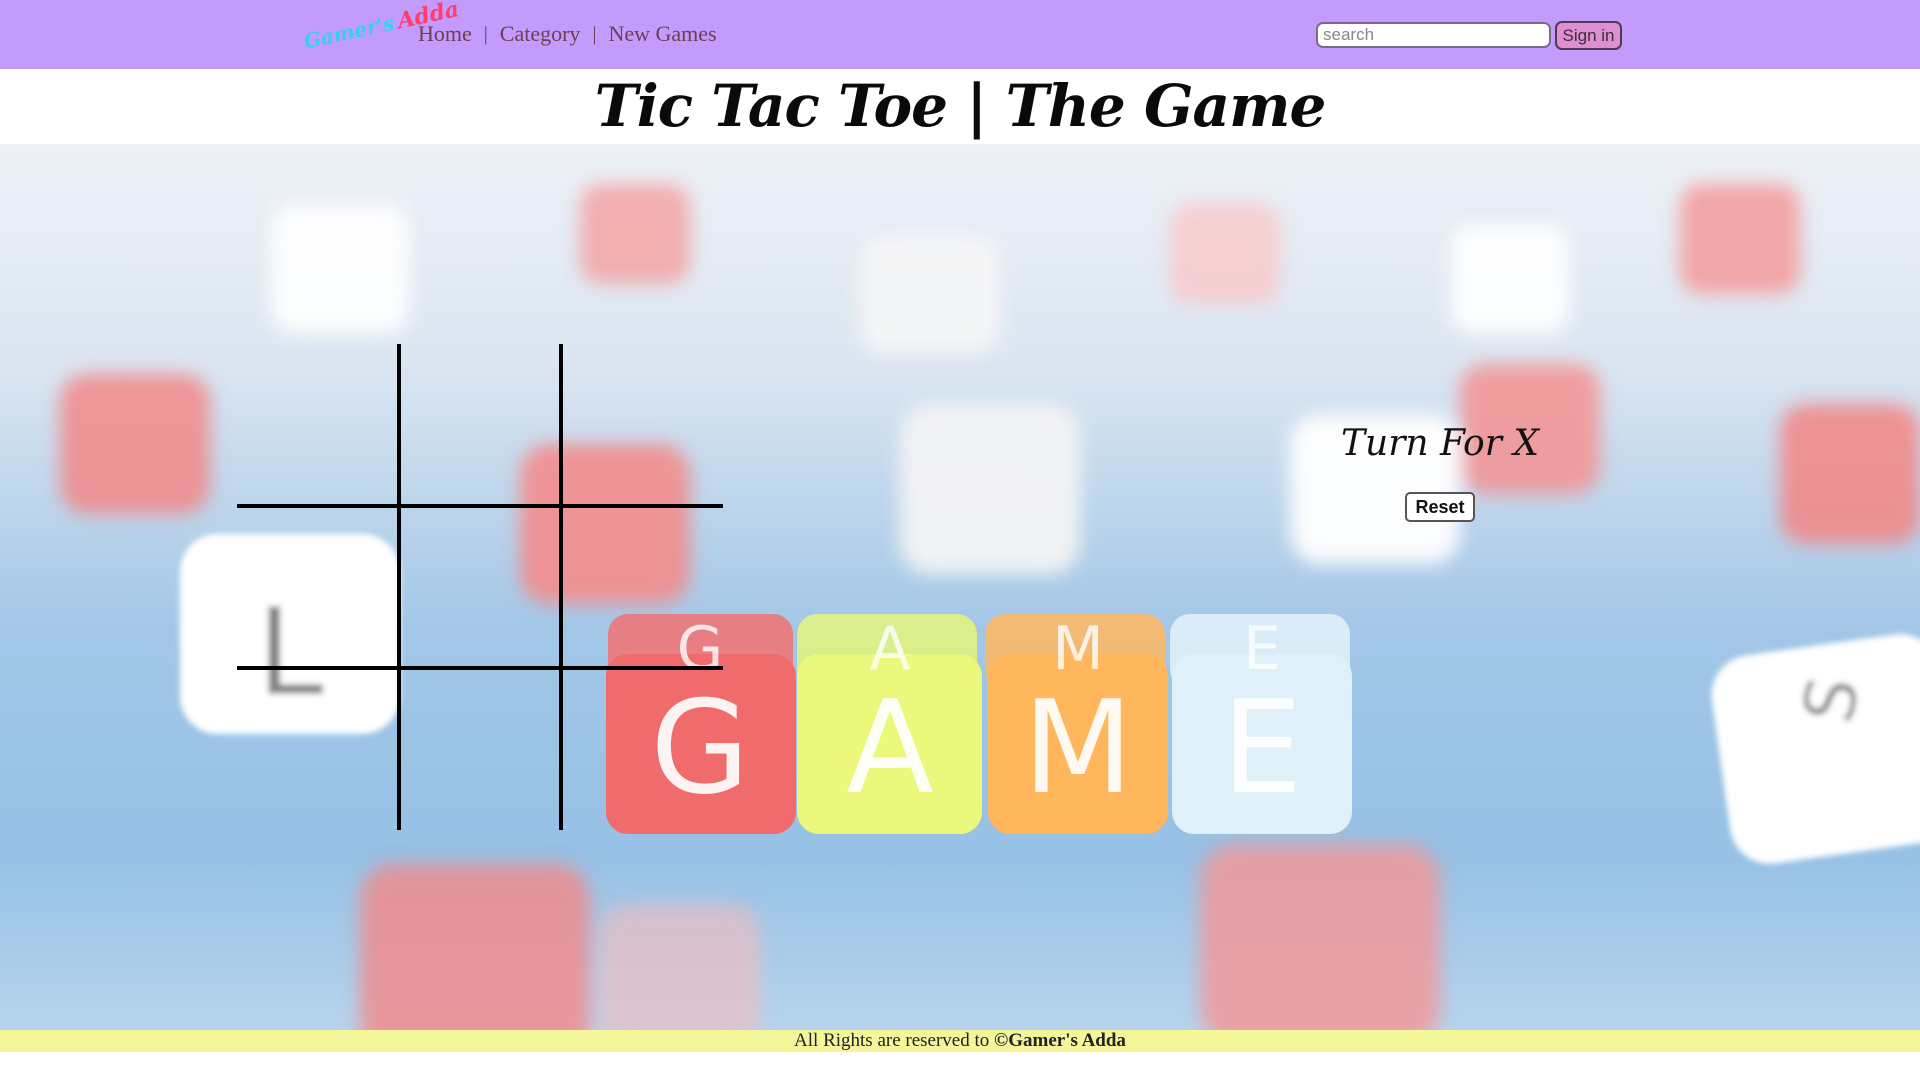 The height and width of the screenshot is (1080, 1920). What do you see at coordinates (1433, 35) in the screenshot?
I see `search-input` at bounding box center [1433, 35].